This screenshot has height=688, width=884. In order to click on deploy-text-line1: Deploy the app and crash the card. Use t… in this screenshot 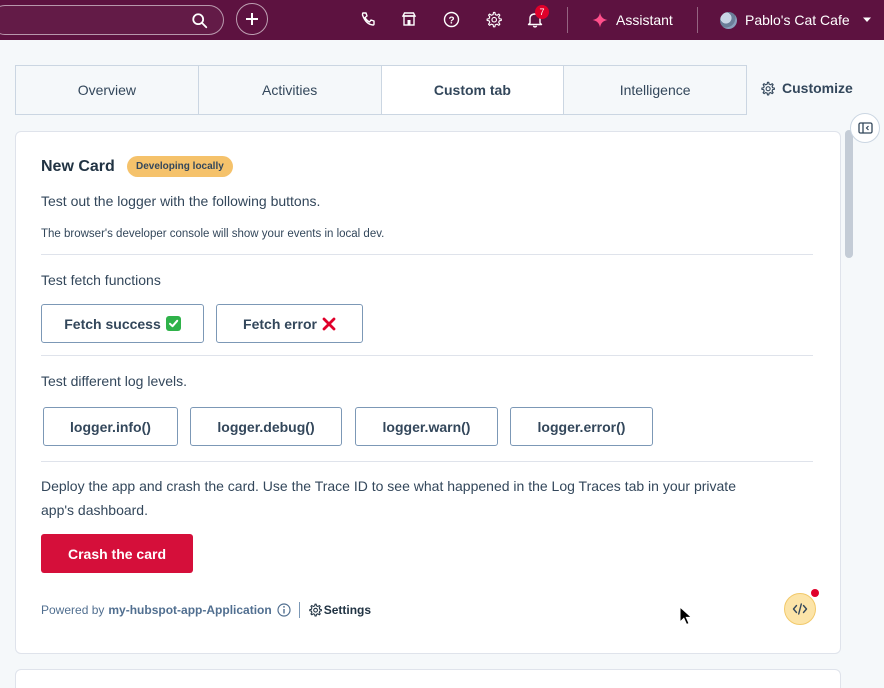, I will do `click(388, 486)`.